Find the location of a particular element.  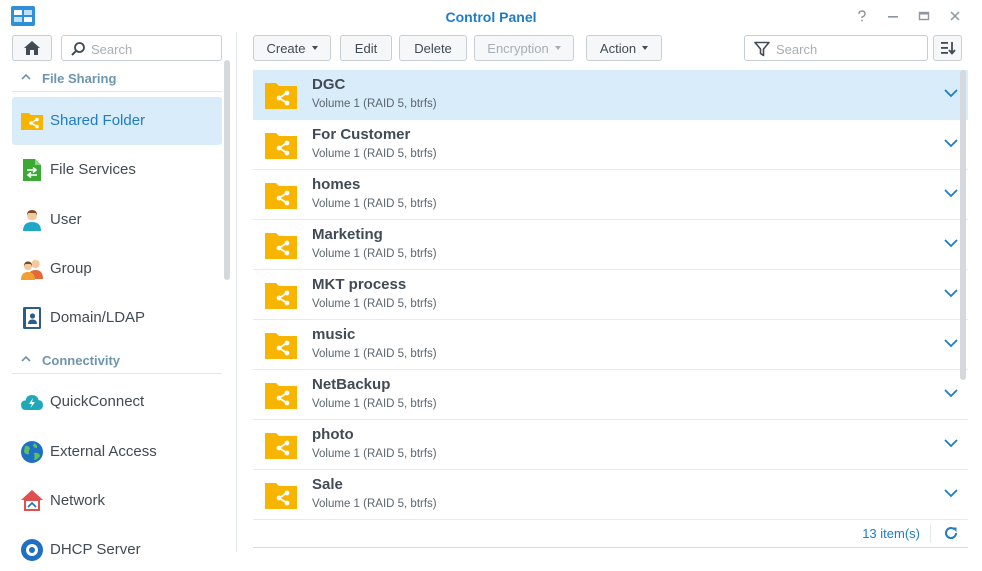

encryption-button: Encryption is located at coordinates (524, 48).